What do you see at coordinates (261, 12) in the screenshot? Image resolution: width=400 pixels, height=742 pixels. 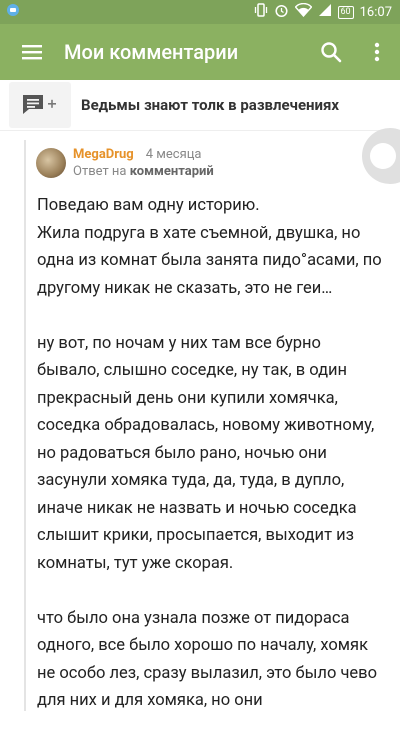 I see `vibrate-icon` at bounding box center [261, 12].